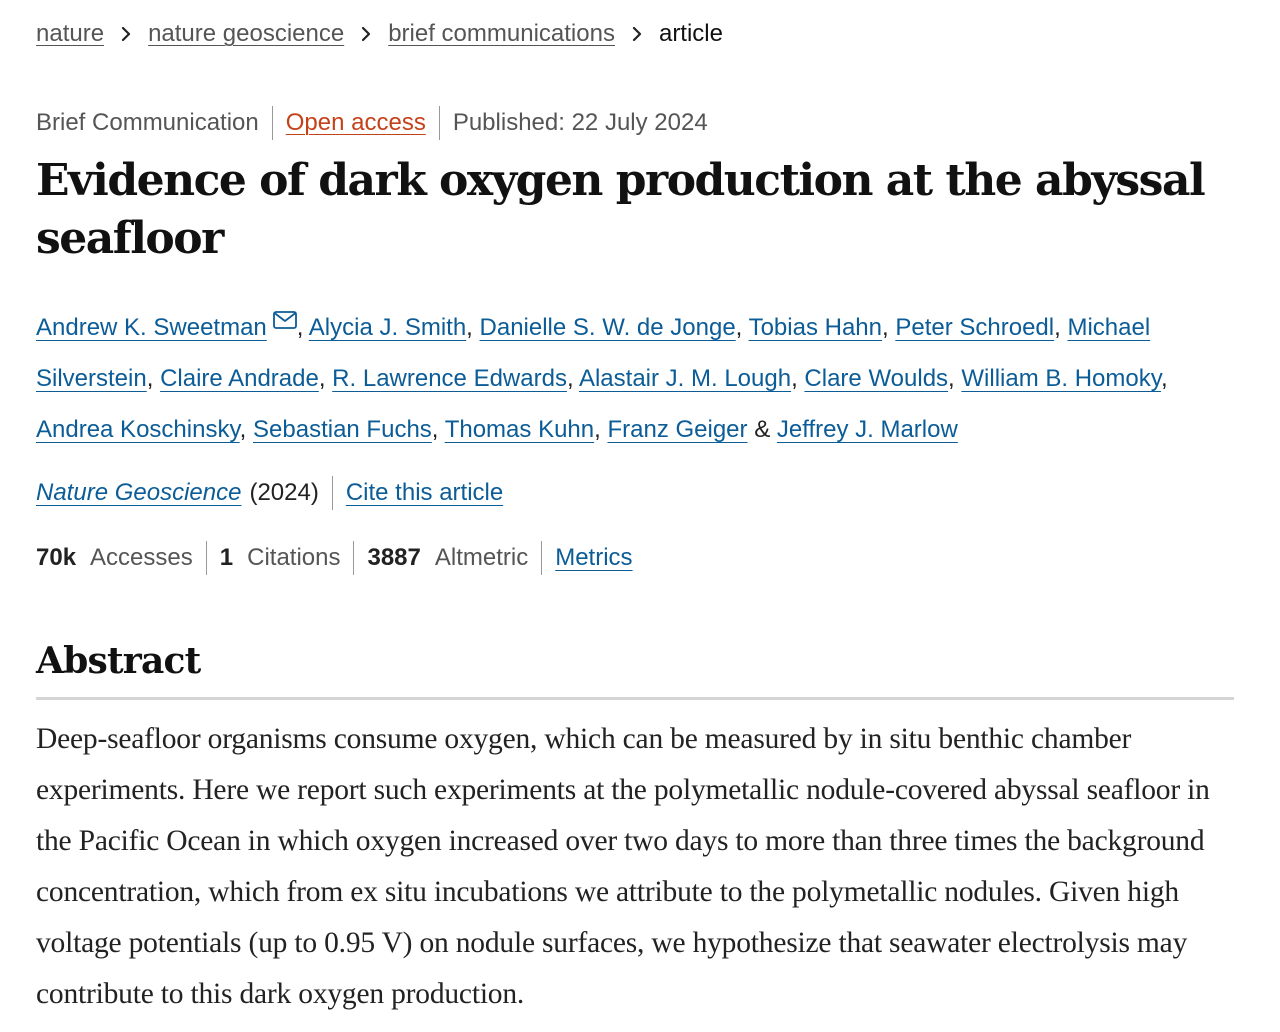 Image resolution: width=1280 pixels, height=1032 pixels. What do you see at coordinates (677, 429) in the screenshot?
I see `author-link: Franz Geiger` at bounding box center [677, 429].